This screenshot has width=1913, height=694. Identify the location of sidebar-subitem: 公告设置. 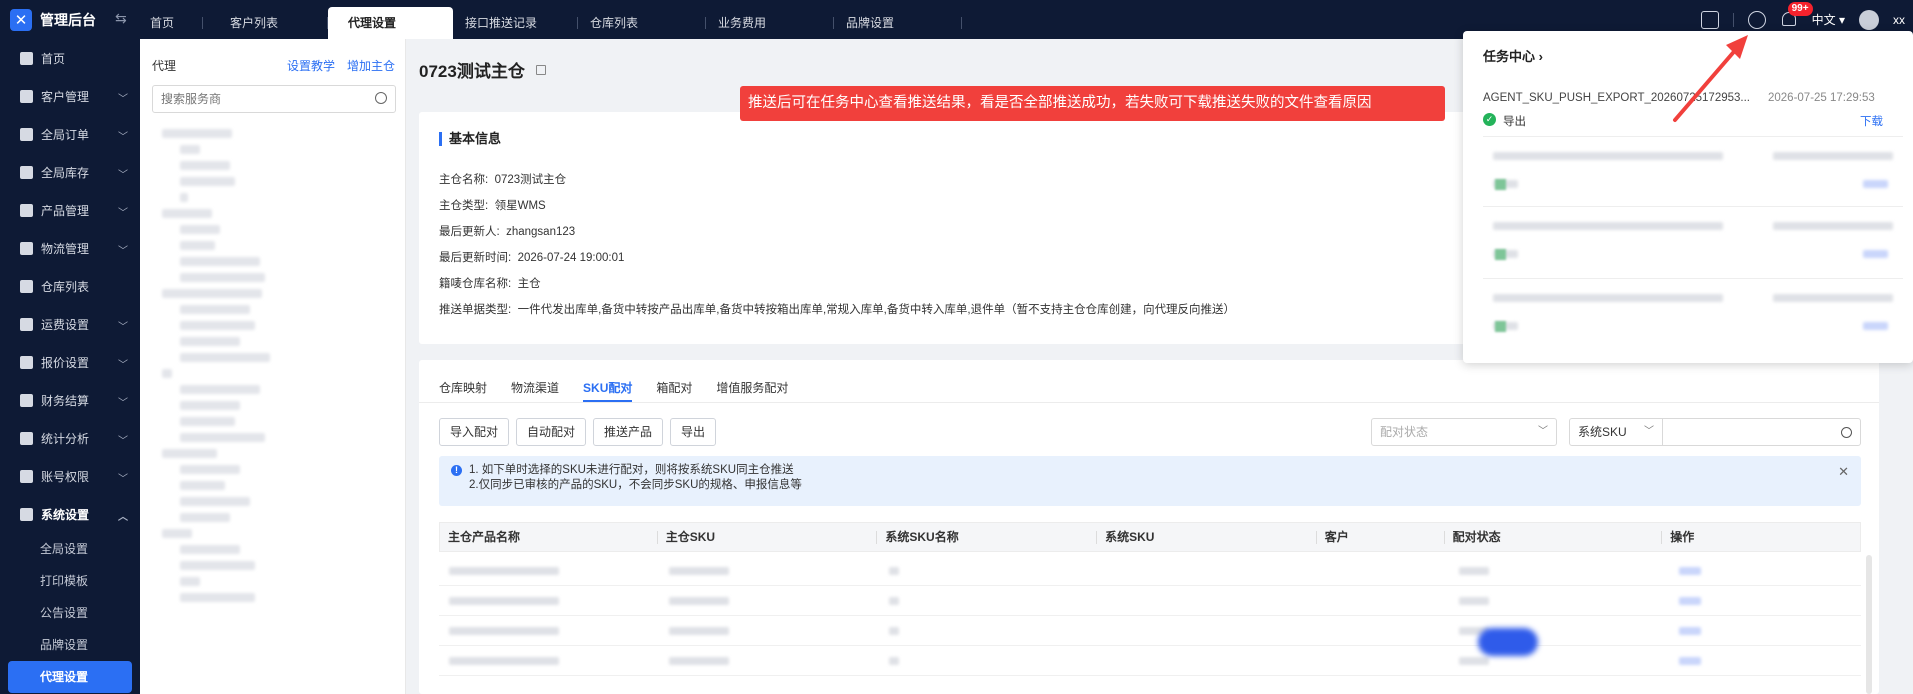
(70, 613).